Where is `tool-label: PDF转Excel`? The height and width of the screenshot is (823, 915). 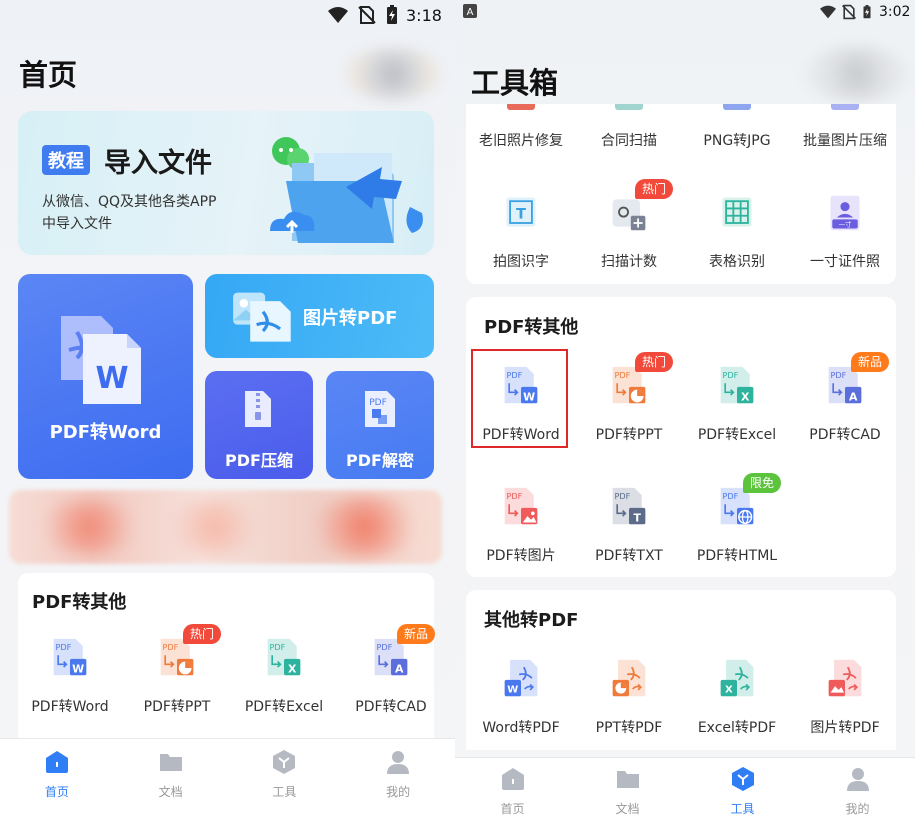
tool-label: PDF转Excel is located at coordinates (284, 707).